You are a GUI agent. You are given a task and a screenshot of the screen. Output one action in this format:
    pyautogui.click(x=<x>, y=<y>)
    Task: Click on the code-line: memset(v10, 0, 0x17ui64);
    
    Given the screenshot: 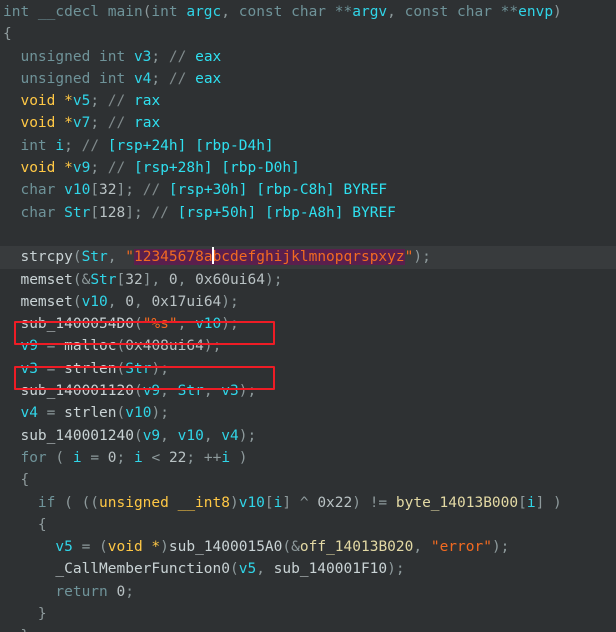 What is the action you would take?
    pyautogui.click(x=308, y=302)
    